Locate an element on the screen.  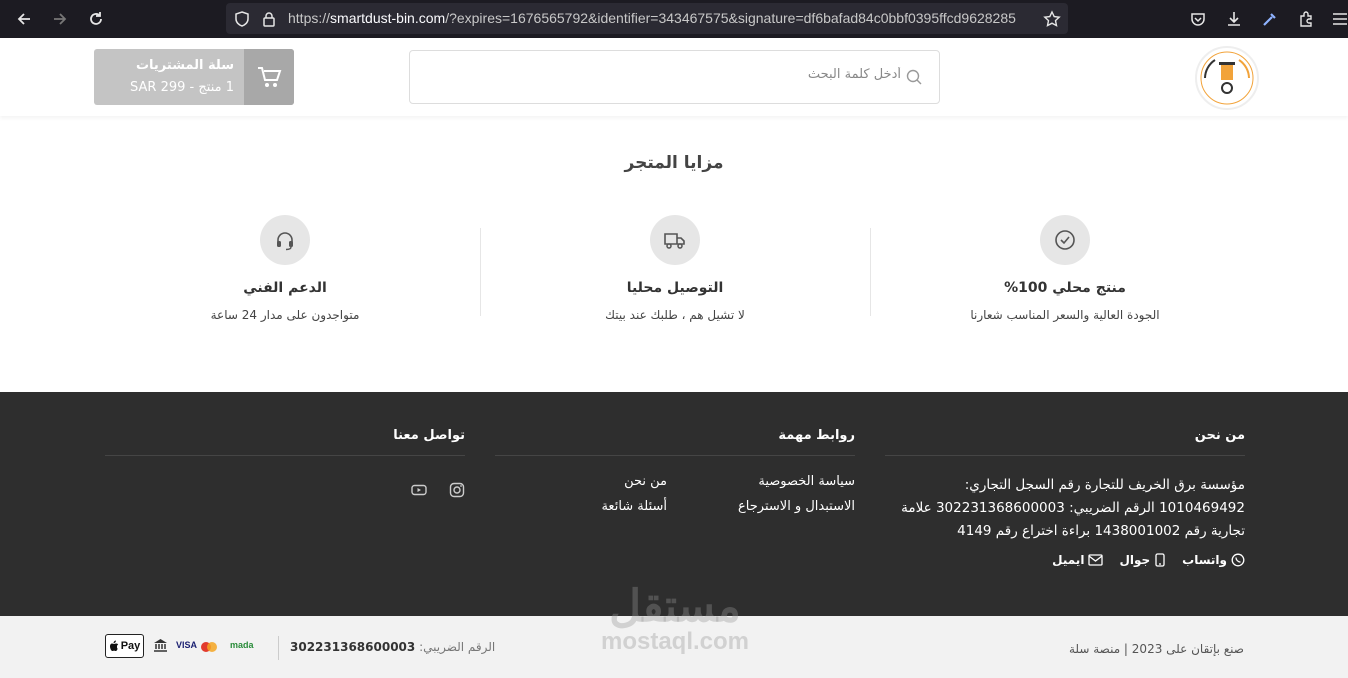
tax-number: الرقم الضريبي: 302231368600003 is located at coordinates (392, 647).